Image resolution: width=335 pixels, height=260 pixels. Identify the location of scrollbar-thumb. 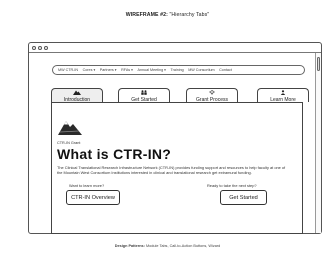
(318, 64).